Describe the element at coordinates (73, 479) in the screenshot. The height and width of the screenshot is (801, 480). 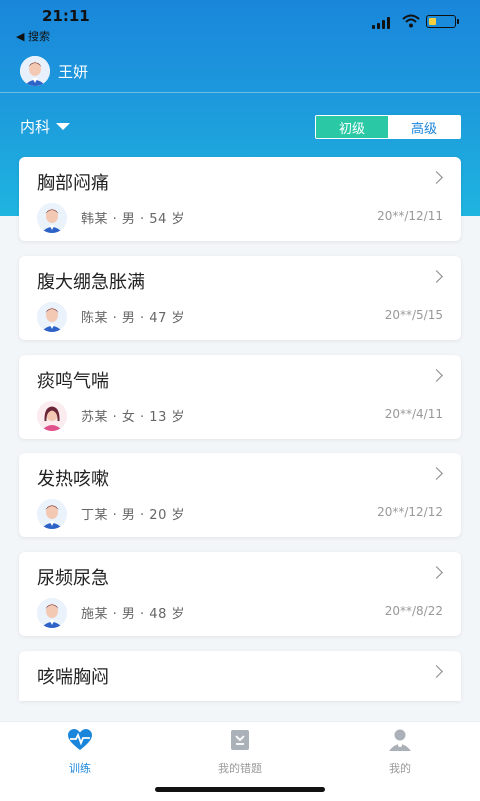
I see `case-title: 发热咳嗽` at that location.